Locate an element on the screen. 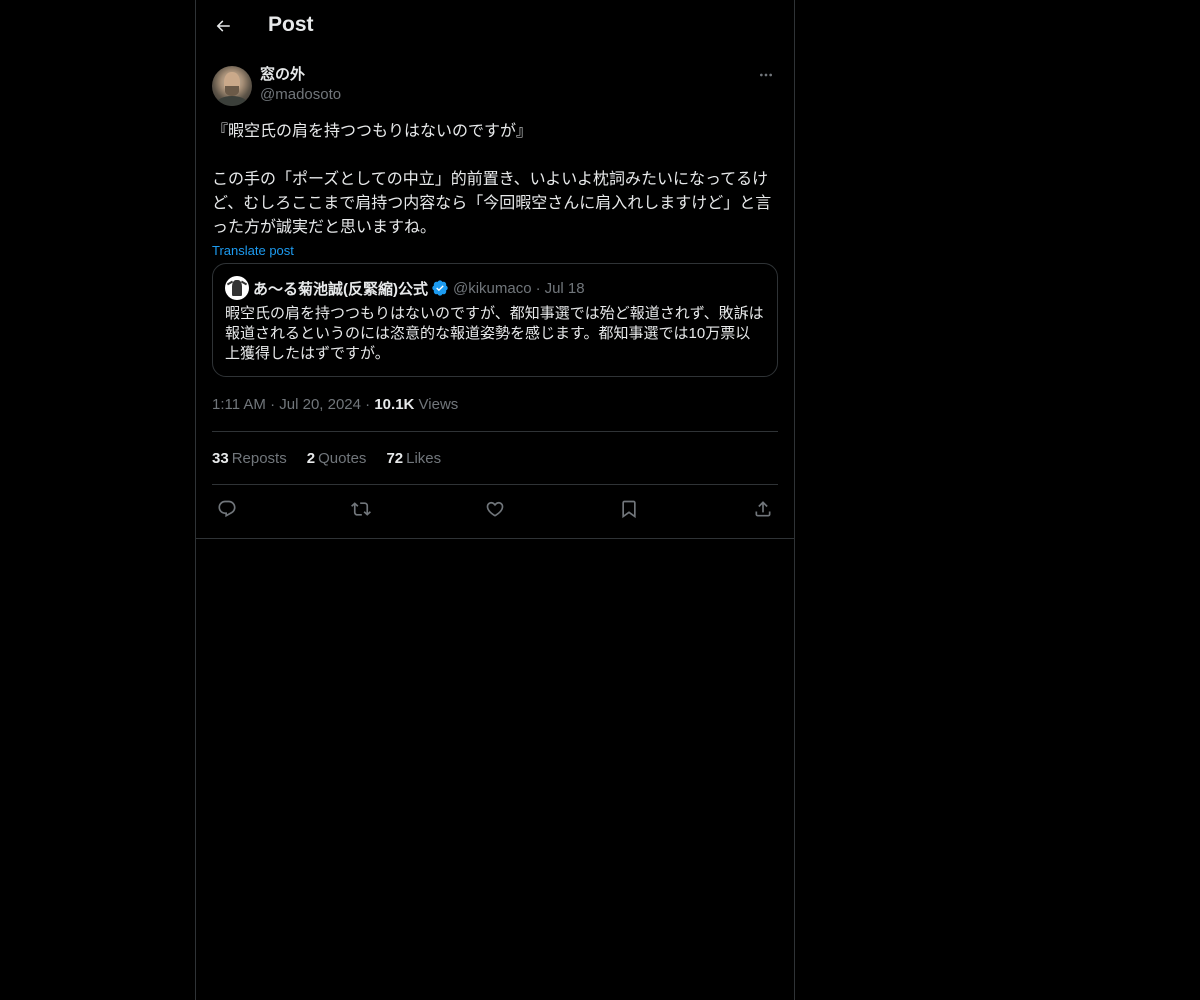  reply-button is located at coordinates (227, 509).